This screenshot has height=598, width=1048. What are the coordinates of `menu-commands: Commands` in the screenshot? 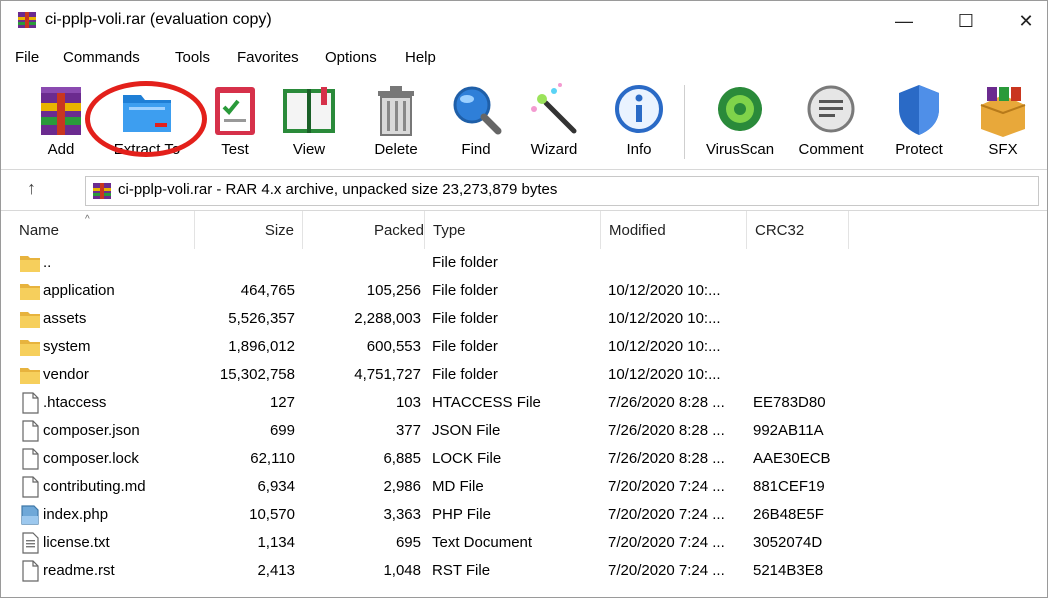 It's located at (101, 57).